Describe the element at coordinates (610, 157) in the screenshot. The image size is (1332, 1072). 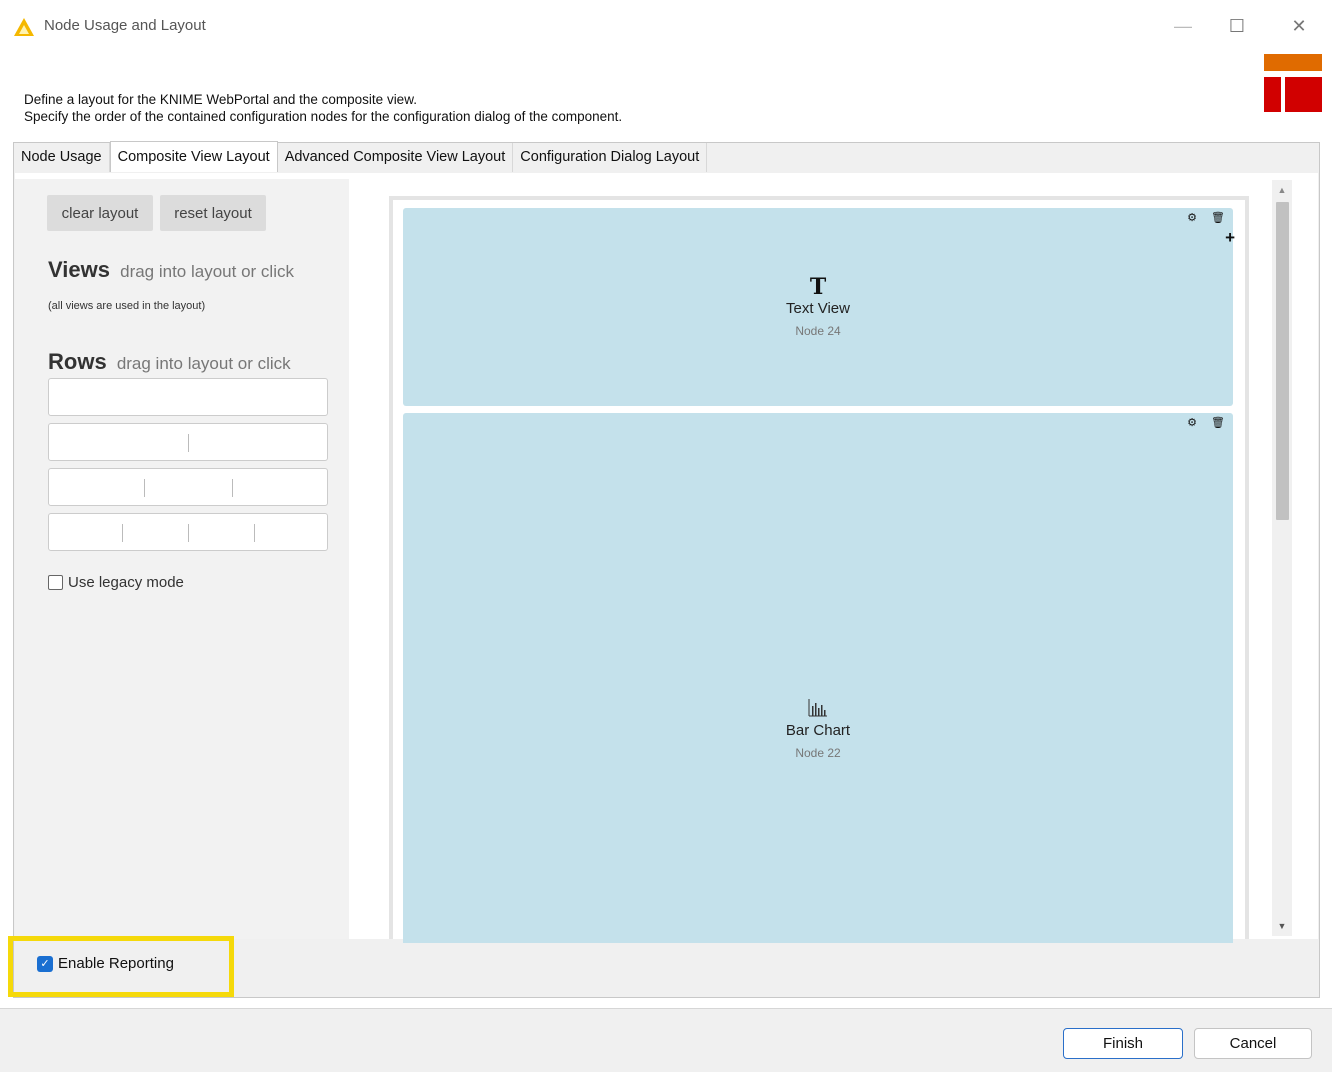
I see `tab-configuration-dialog-layout: Configuration Dialog Layout` at that location.